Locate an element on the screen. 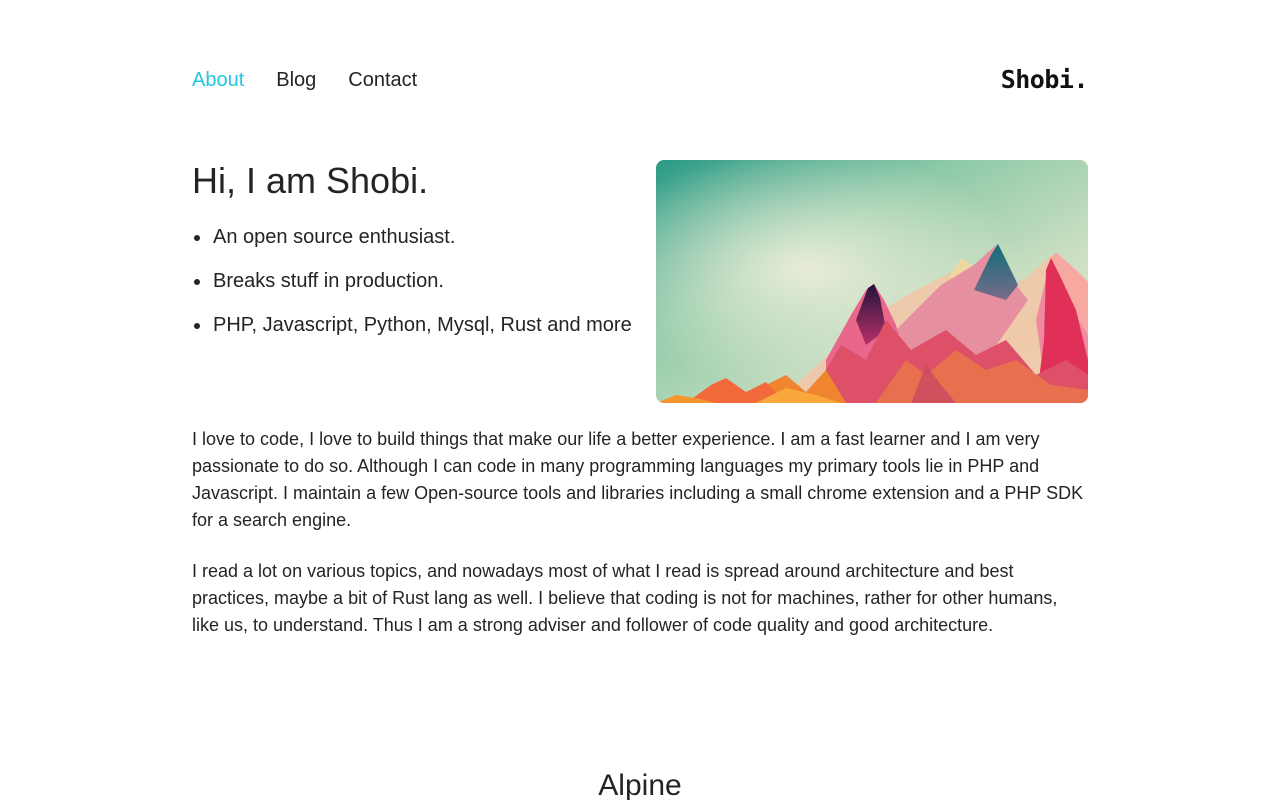 The image size is (1280, 800). hero-mountain-image is located at coordinates (872, 281).